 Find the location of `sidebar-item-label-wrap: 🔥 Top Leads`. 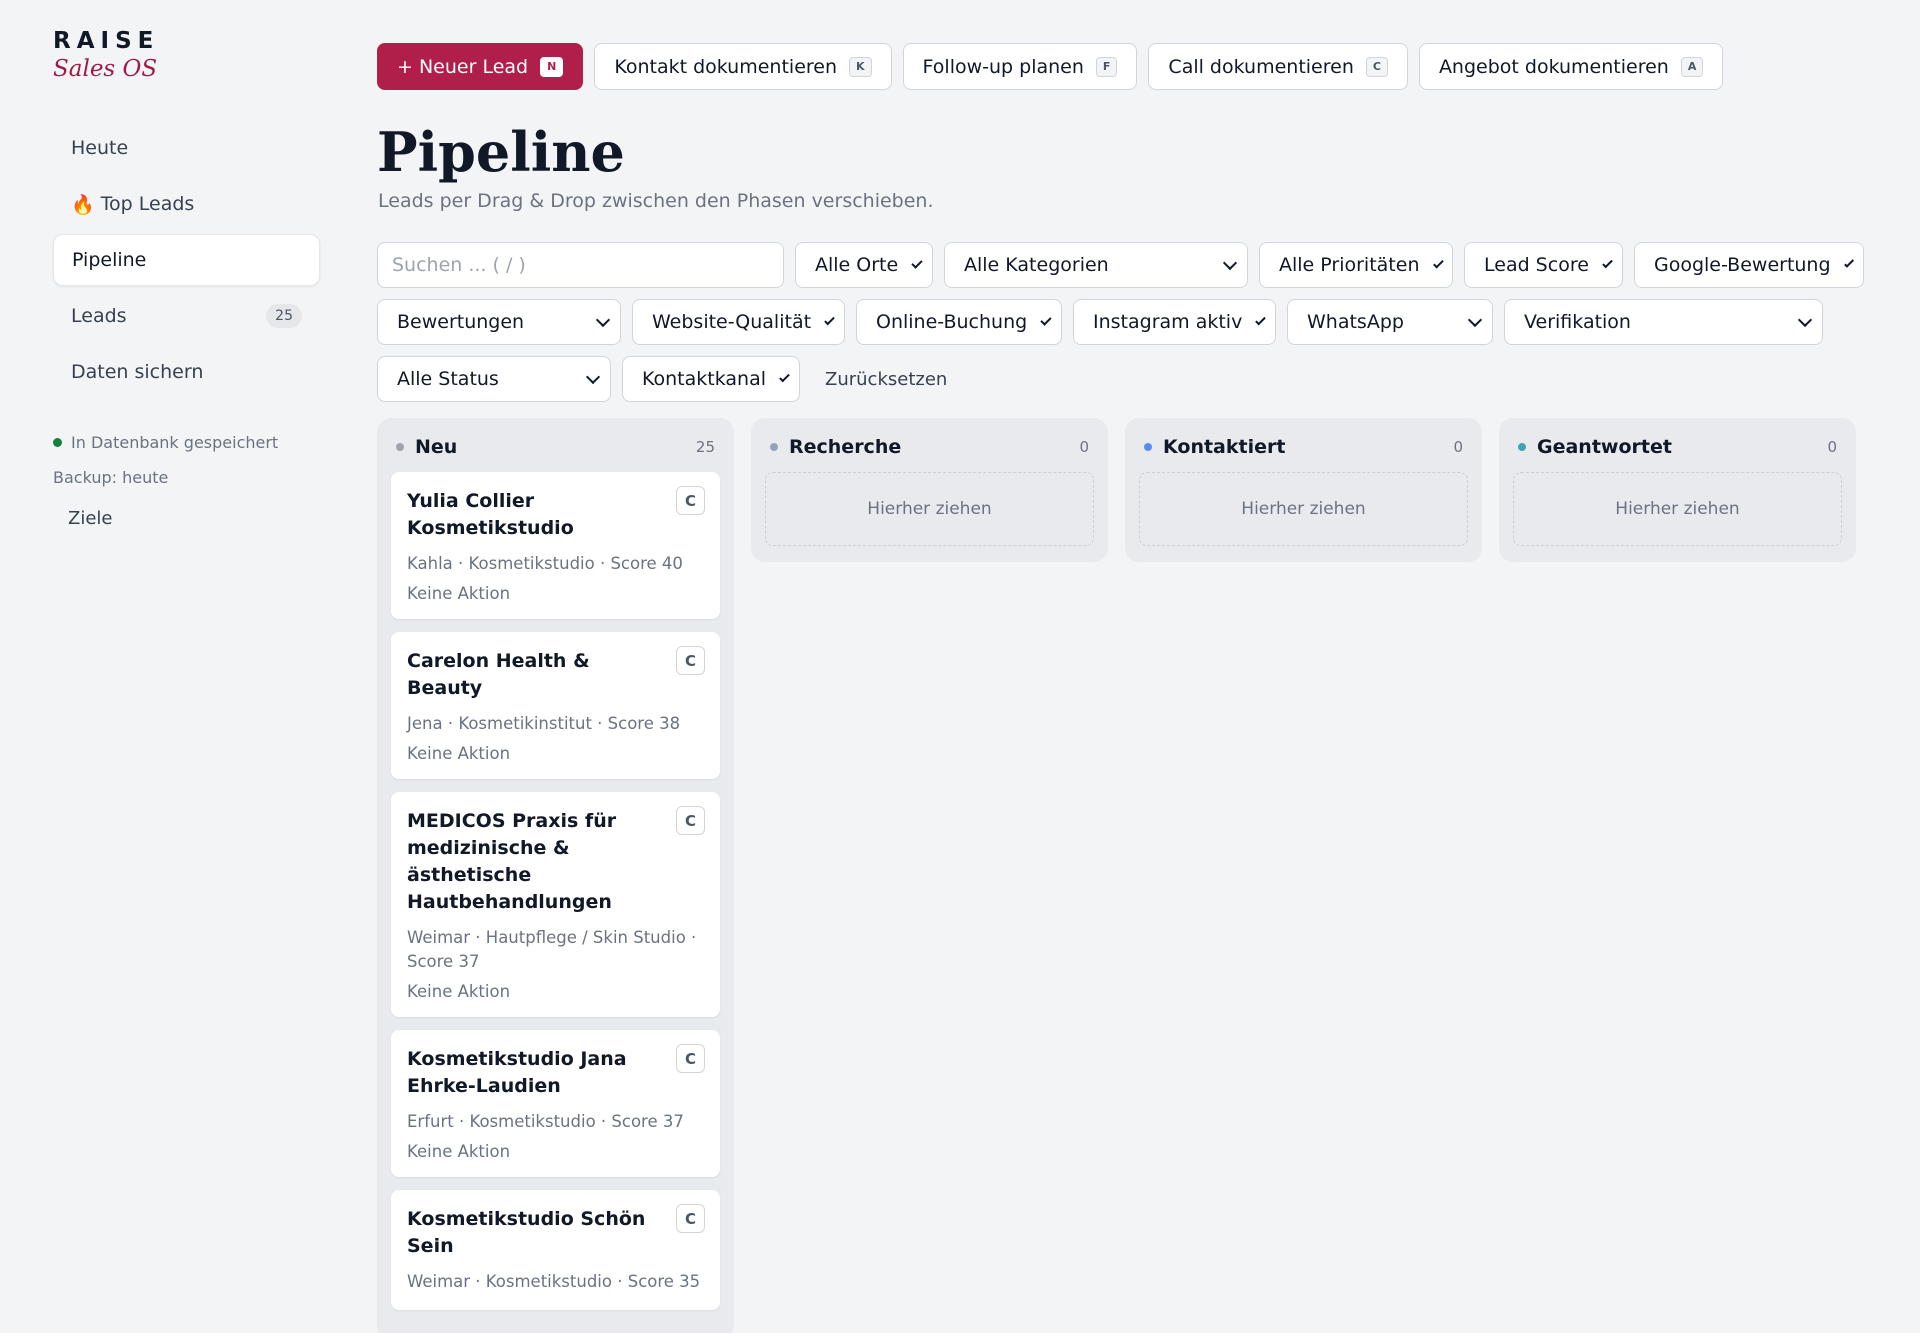

sidebar-item-label-wrap: 🔥 Top Leads is located at coordinates (132, 204).